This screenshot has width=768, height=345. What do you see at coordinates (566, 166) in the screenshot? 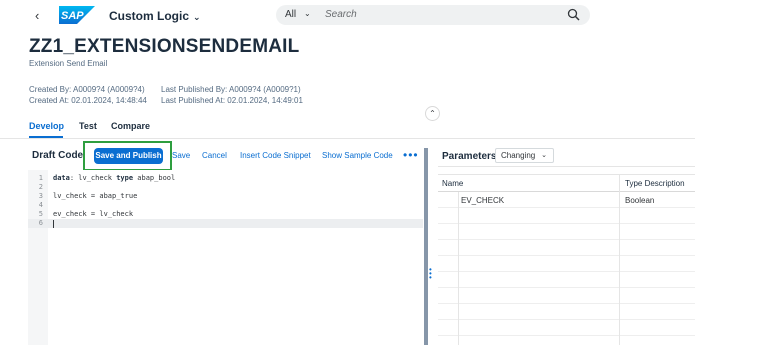
I see `parameters-divider` at bounding box center [566, 166].